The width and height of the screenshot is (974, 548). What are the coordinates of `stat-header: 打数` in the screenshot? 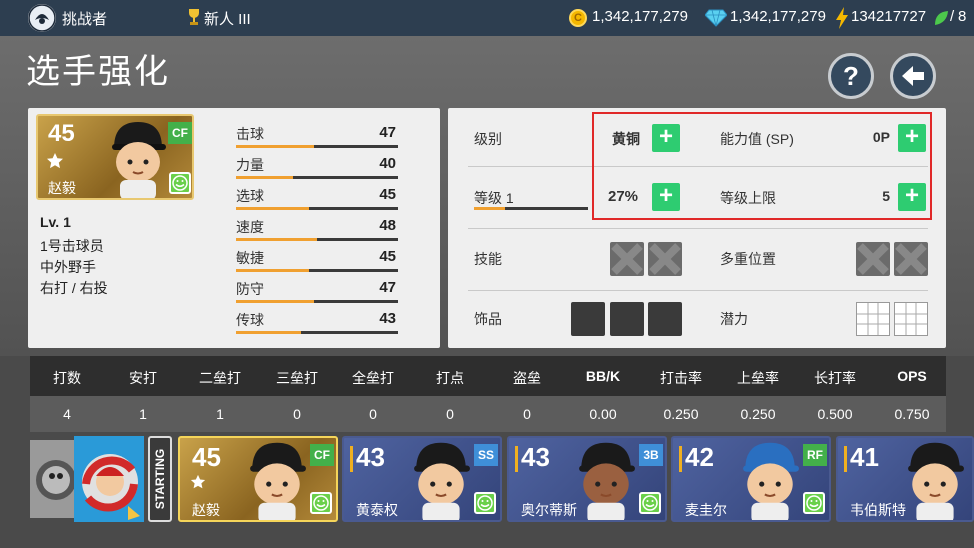 It's located at (67, 378).